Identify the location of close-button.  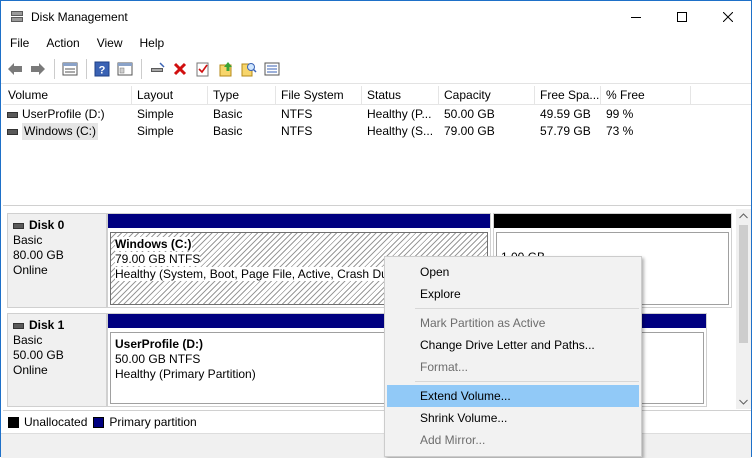
(728, 16).